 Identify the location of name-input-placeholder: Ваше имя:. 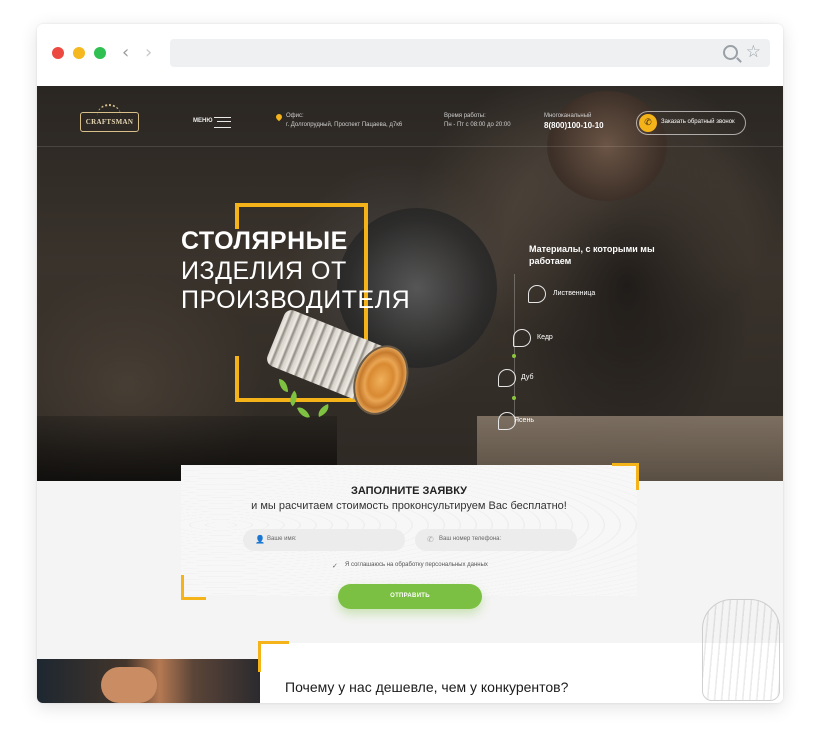
(282, 539).